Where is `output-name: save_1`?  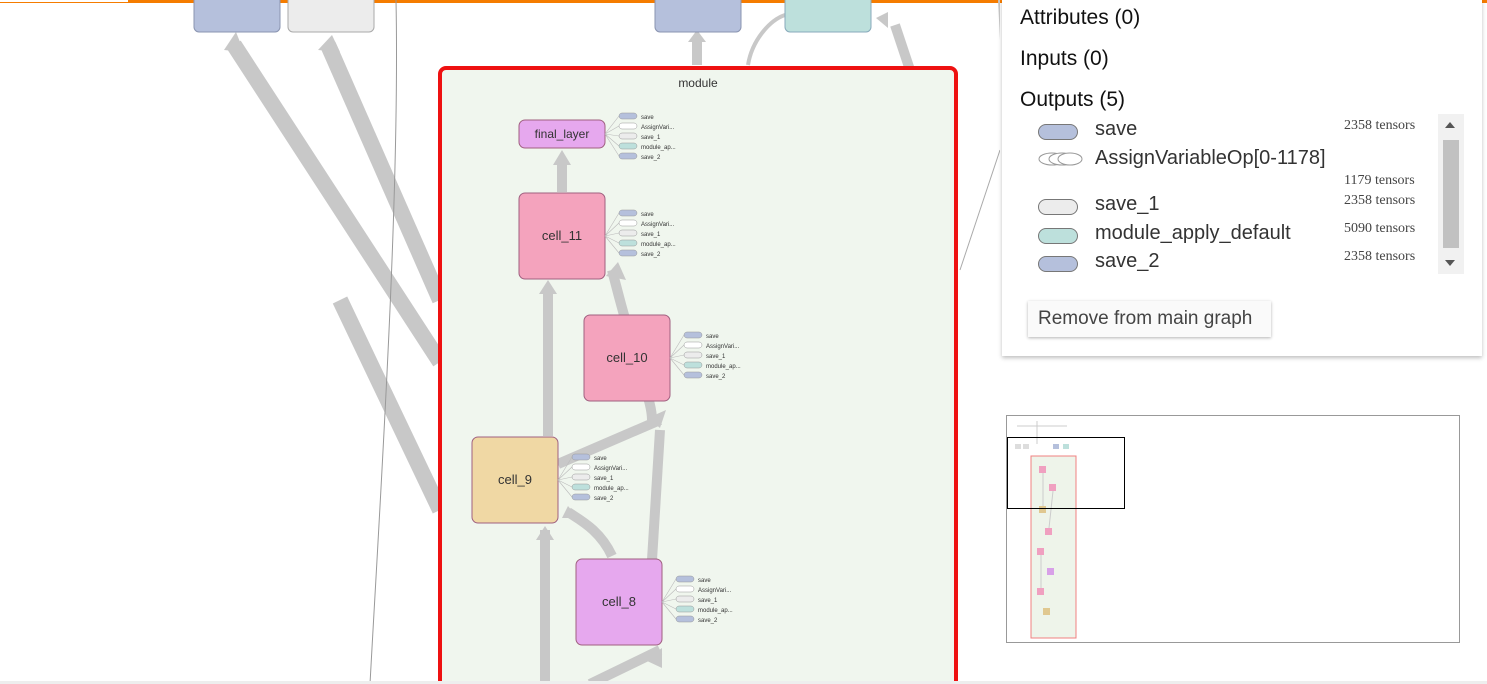 output-name: save_1 is located at coordinates (1127, 204).